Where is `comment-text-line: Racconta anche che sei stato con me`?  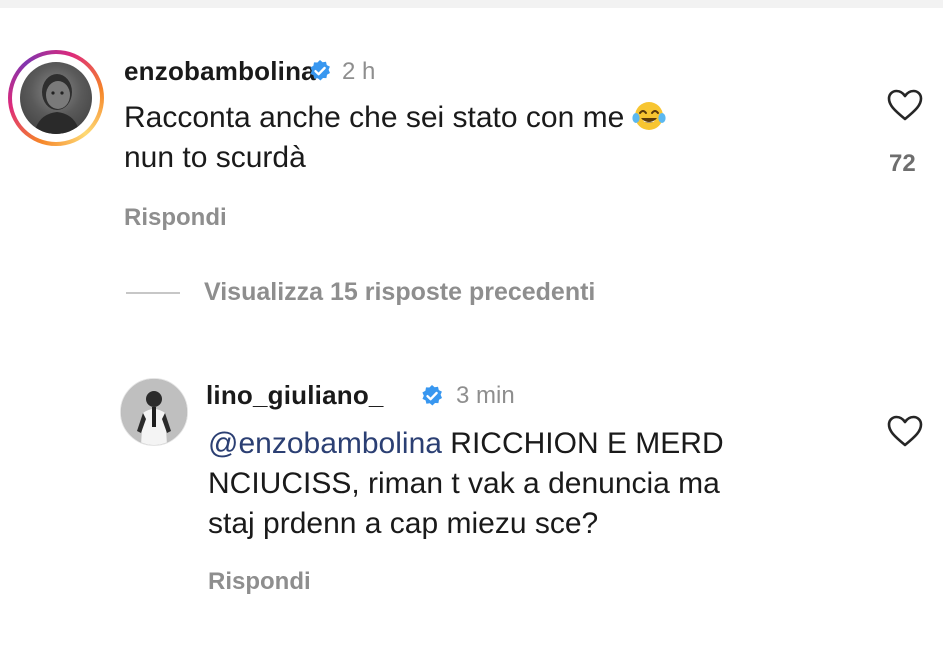 comment-text-line: Racconta anche che sei stato con me is located at coordinates (374, 117).